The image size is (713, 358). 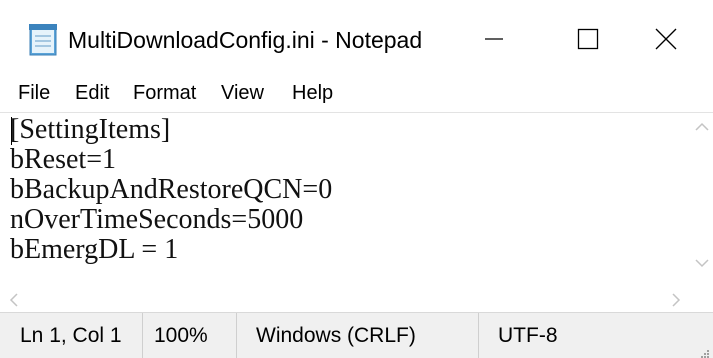 What do you see at coordinates (34, 93) in the screenshot?
I see `menu-file: File` at bounding box center [34, 93].